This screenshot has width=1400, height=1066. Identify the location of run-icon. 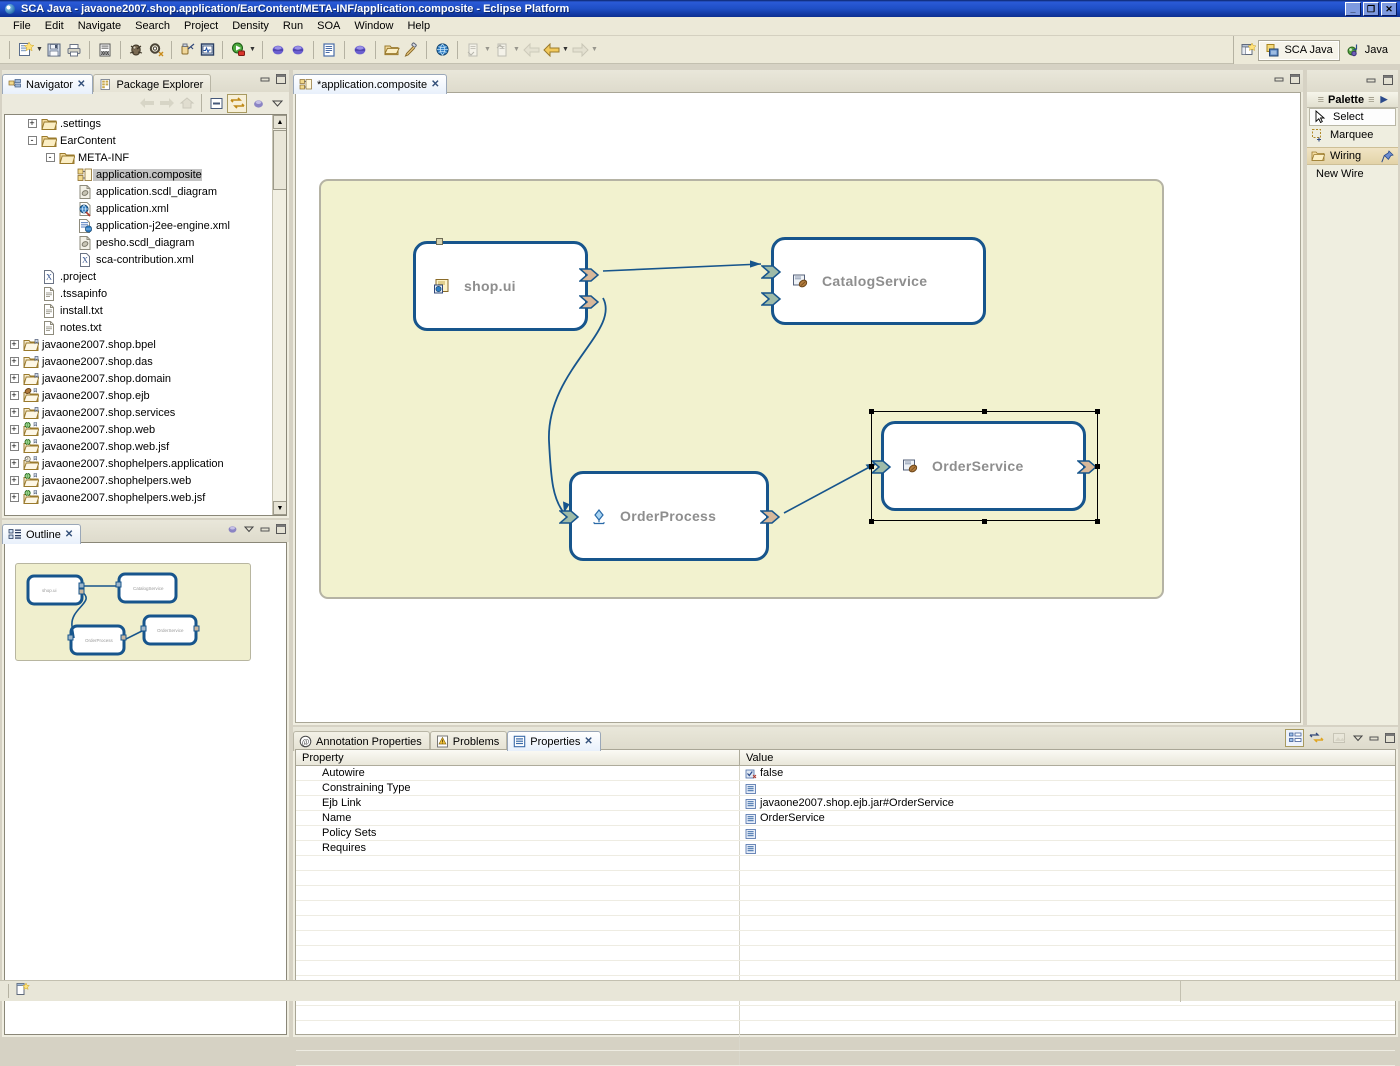
(238, 50).